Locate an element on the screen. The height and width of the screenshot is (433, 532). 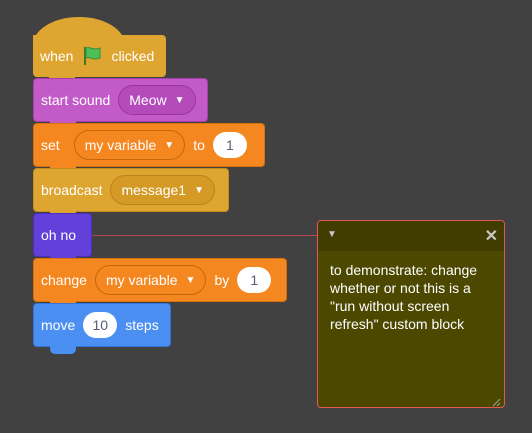
to-label: to is located at coordinates (199, 145).